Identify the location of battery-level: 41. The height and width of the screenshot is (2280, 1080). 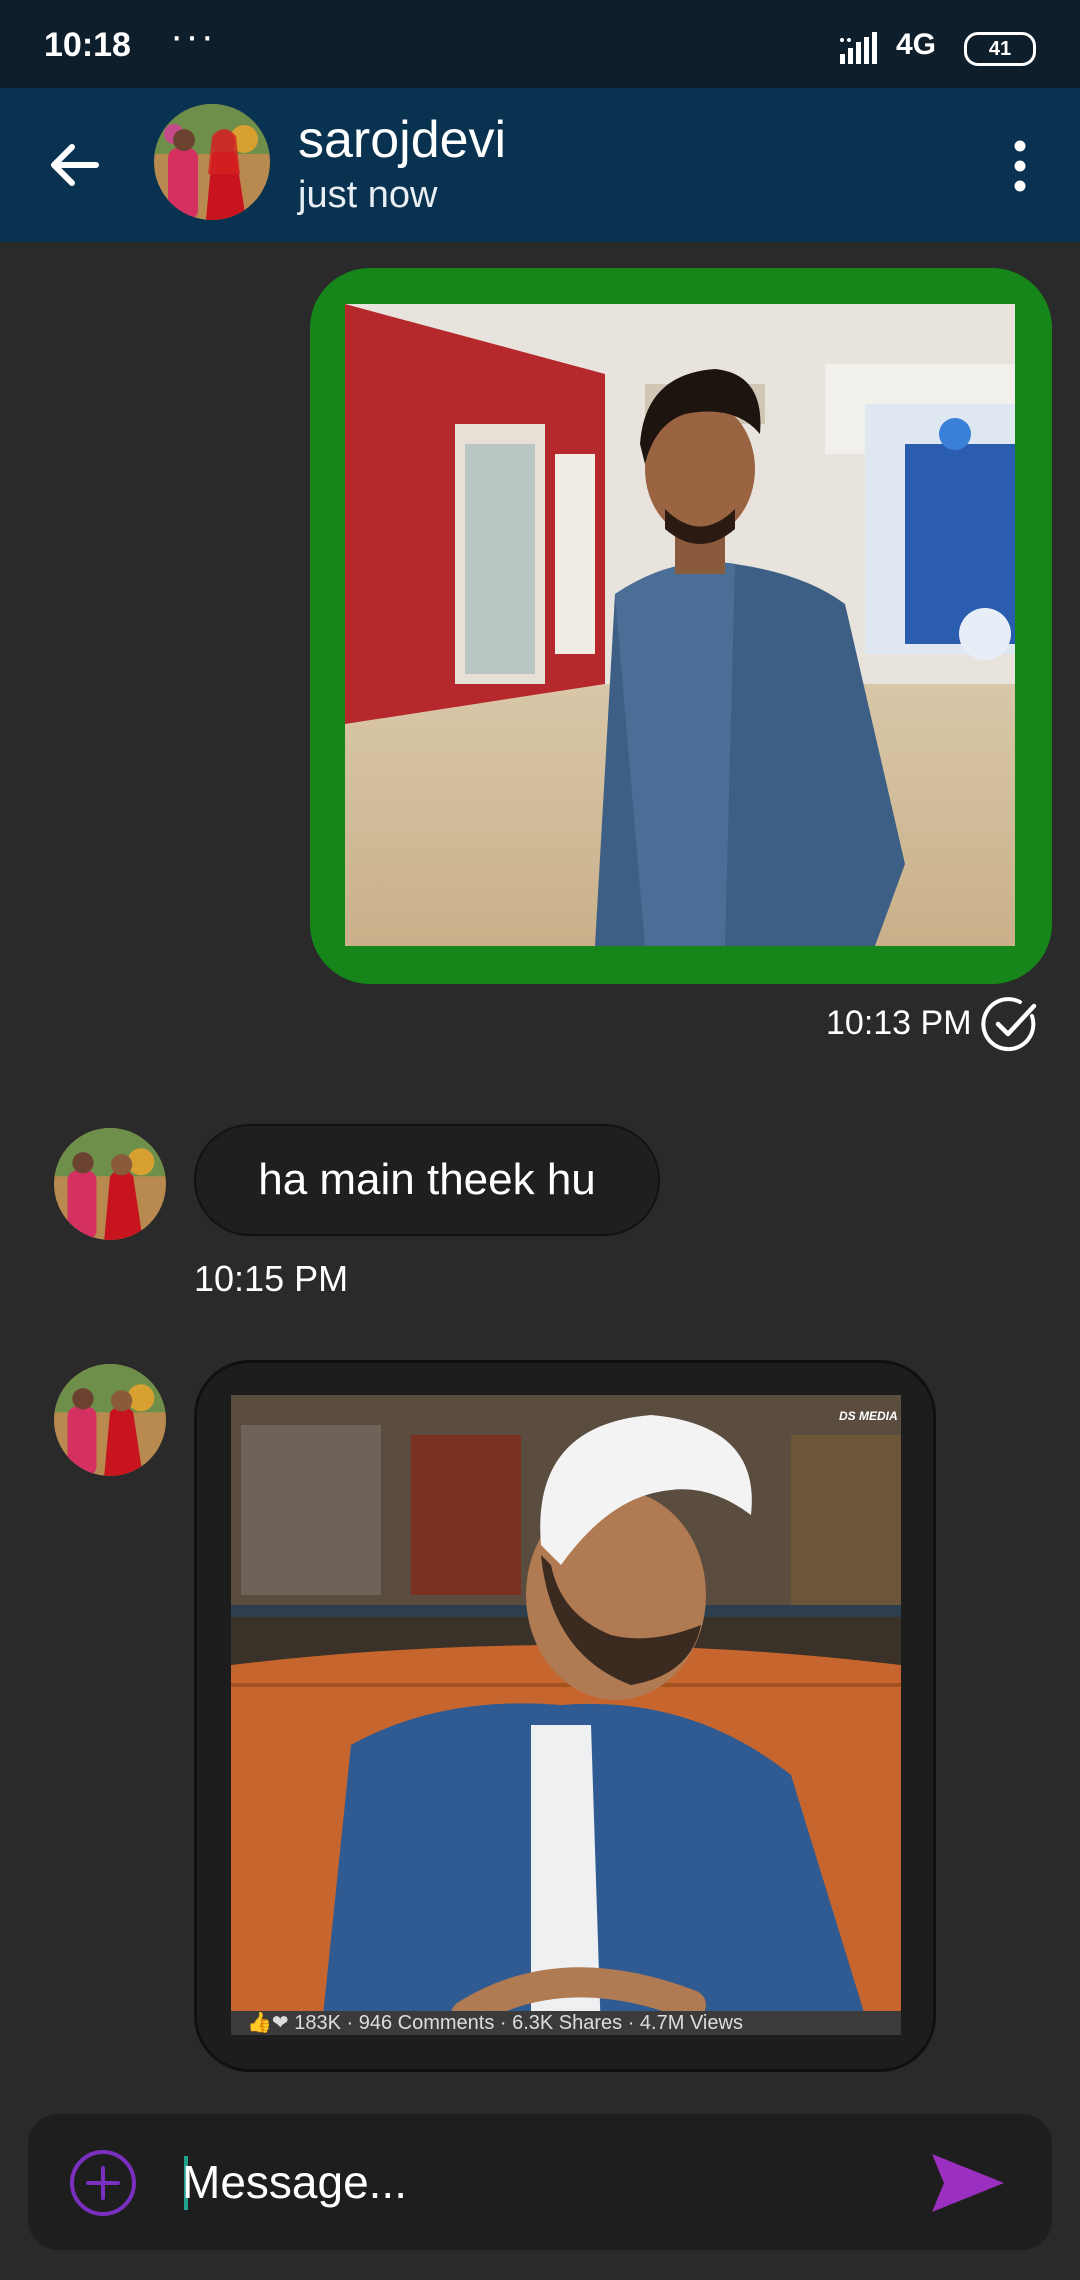
(1000, 49).